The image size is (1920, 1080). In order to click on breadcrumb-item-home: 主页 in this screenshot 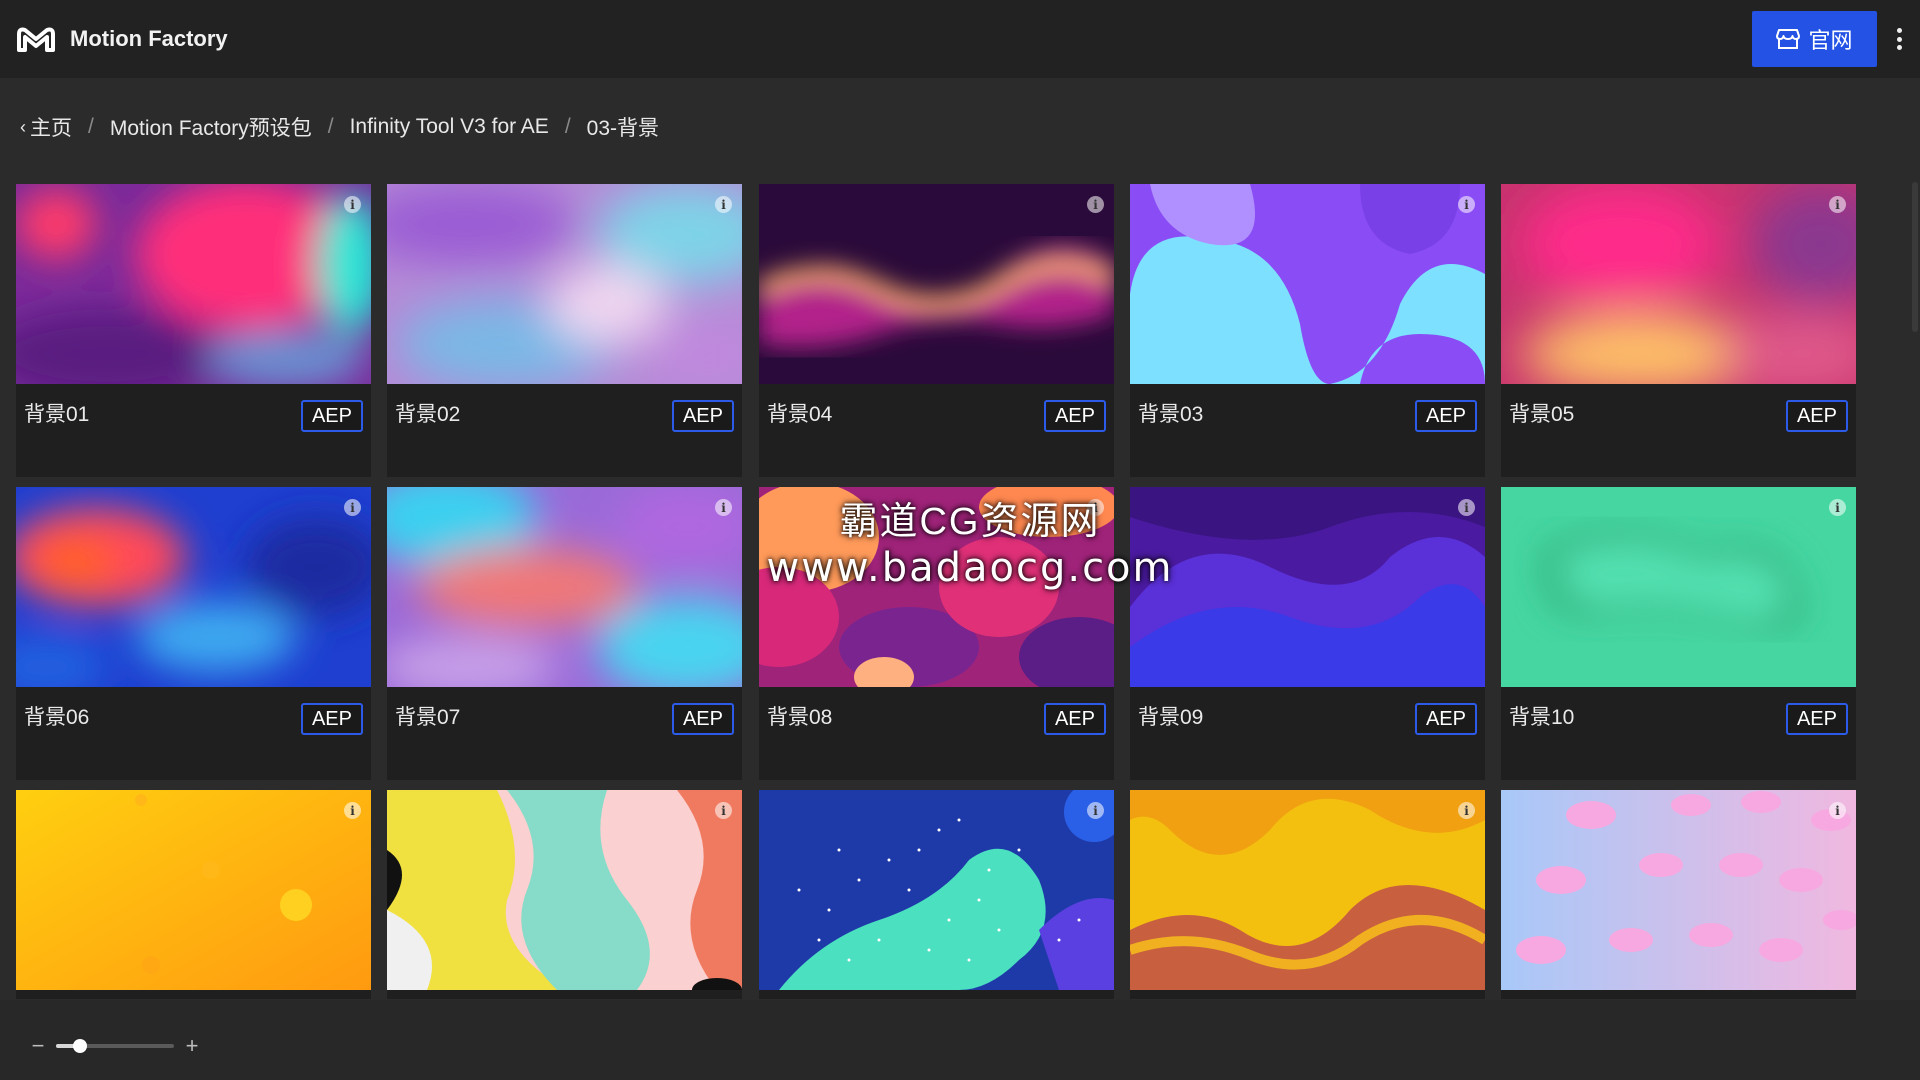, I will do `click(51, 127)`.